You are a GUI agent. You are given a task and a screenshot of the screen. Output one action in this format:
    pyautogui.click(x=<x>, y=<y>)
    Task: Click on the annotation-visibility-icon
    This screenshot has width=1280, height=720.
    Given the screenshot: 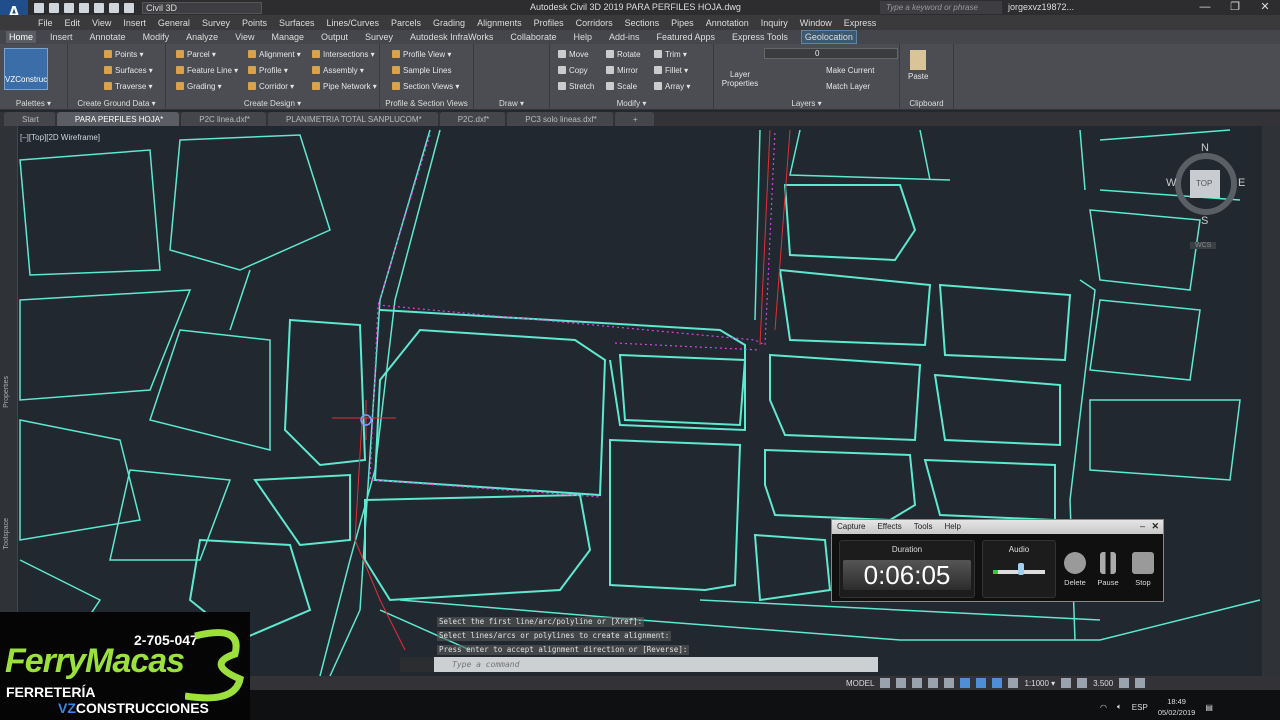 What is the action you would take?
    pyautogui.click(x=997, y=683)
    